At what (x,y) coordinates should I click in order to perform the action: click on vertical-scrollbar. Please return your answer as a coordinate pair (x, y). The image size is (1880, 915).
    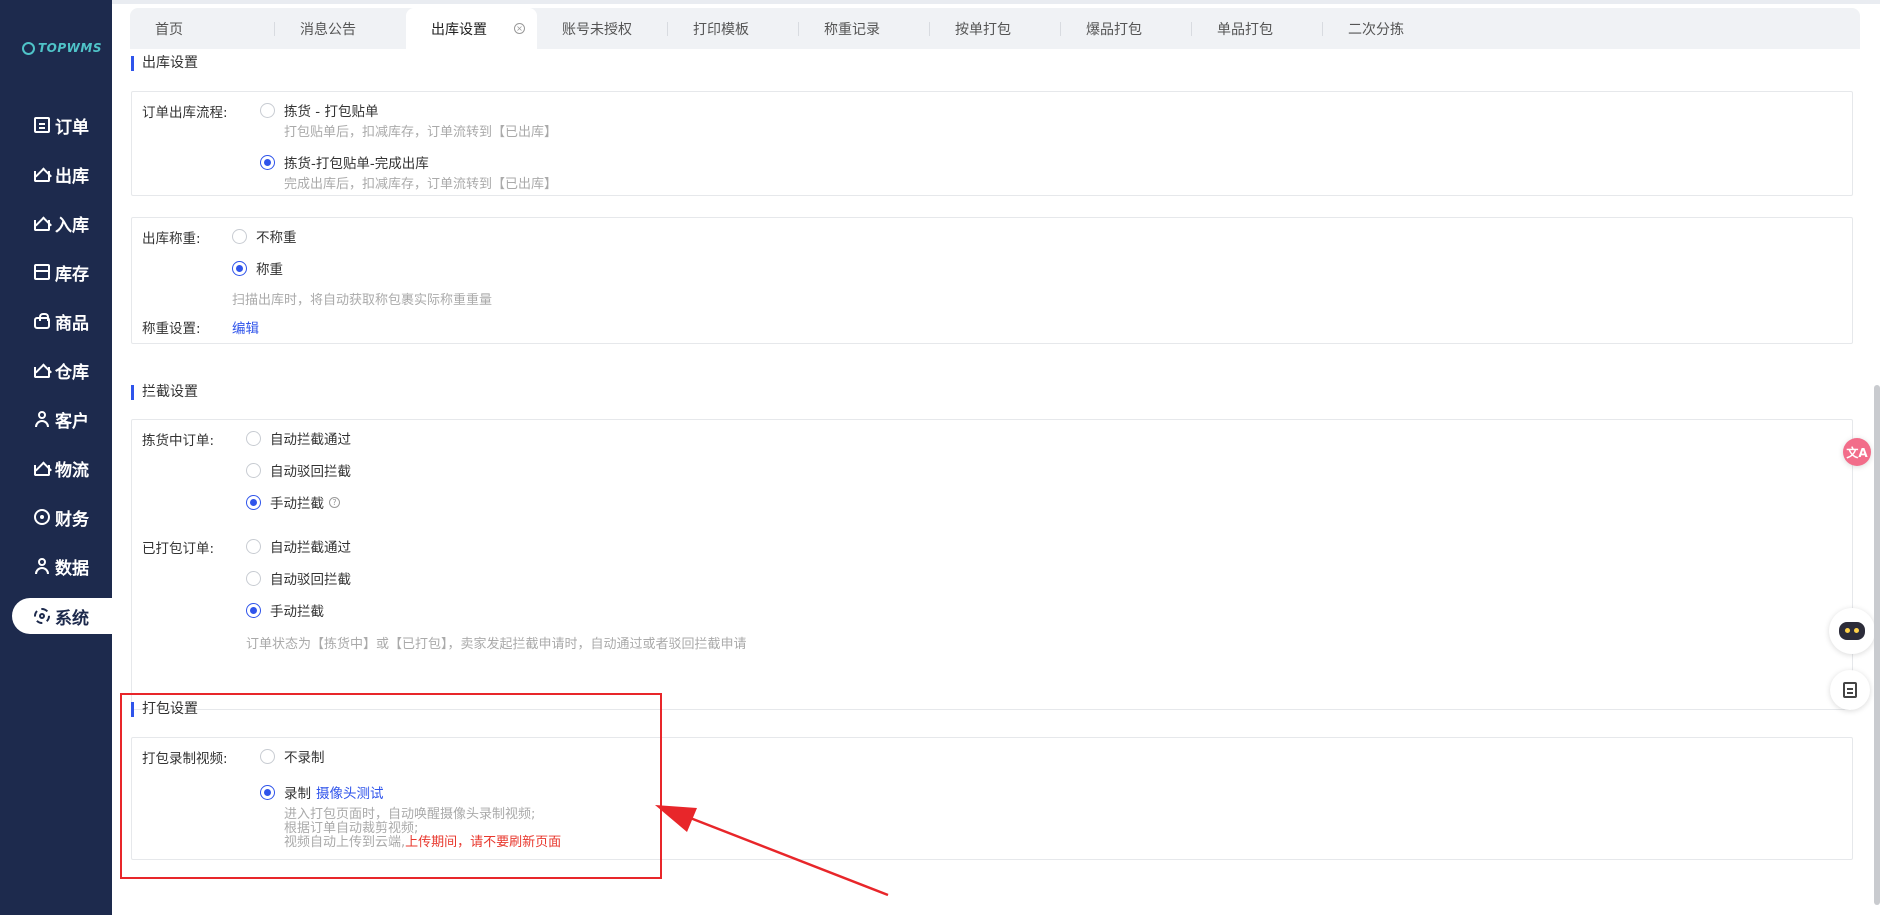
    Looking at the image, I should click on (1877, 645).